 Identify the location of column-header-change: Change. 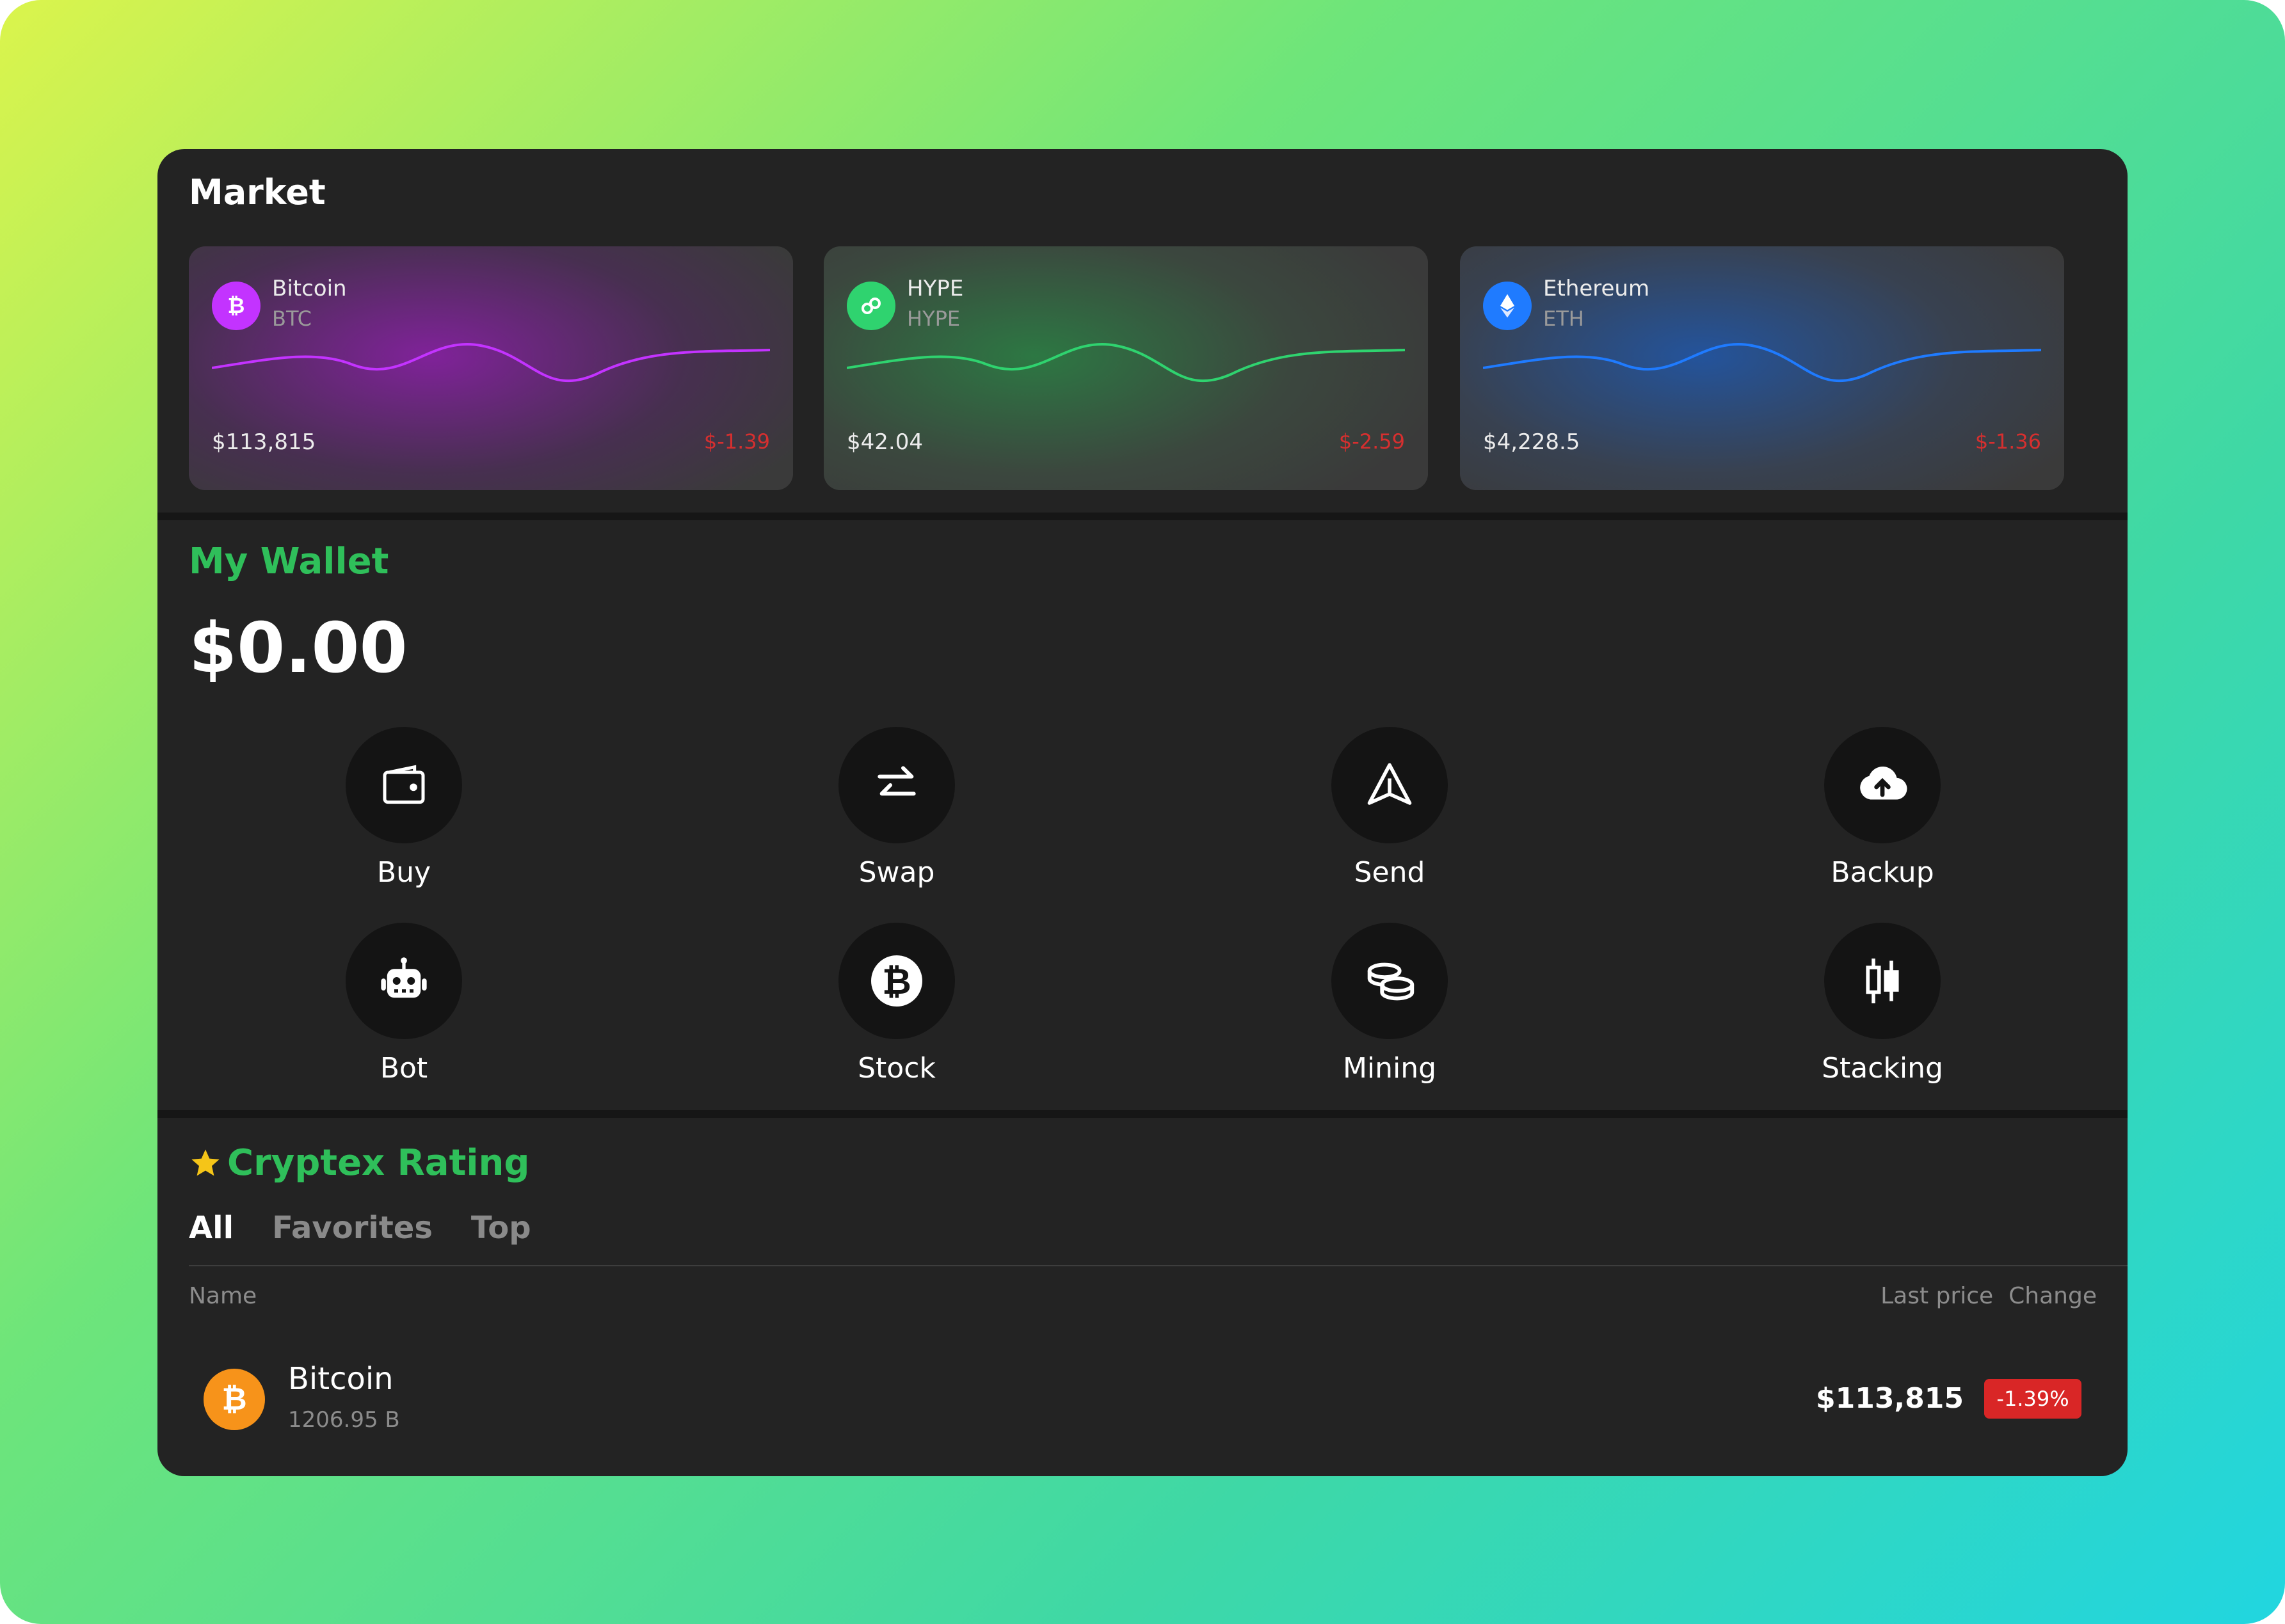
(2052, 1296).